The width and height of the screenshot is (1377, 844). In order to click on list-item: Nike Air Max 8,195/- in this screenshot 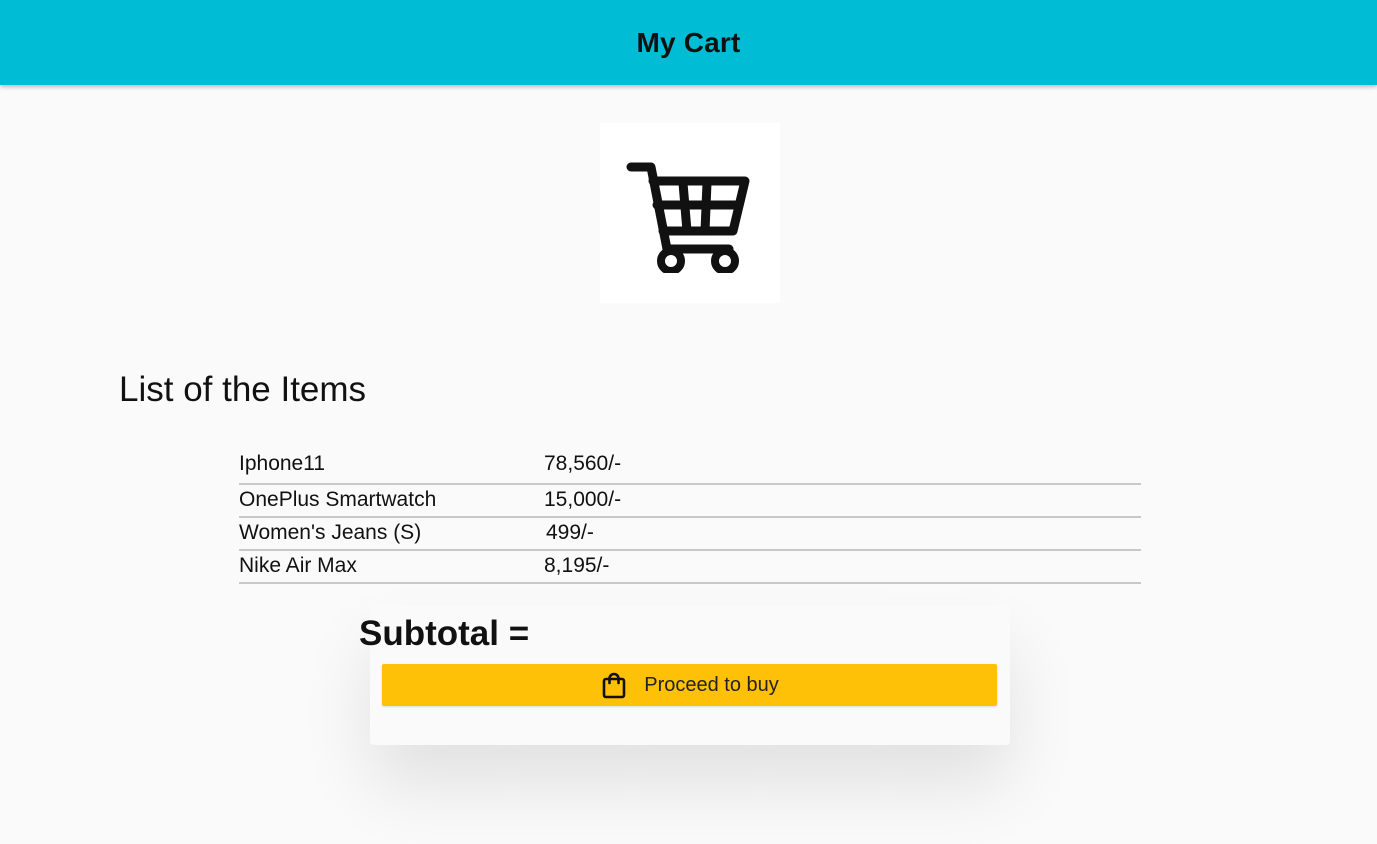, I will do `click(690, 567)`.